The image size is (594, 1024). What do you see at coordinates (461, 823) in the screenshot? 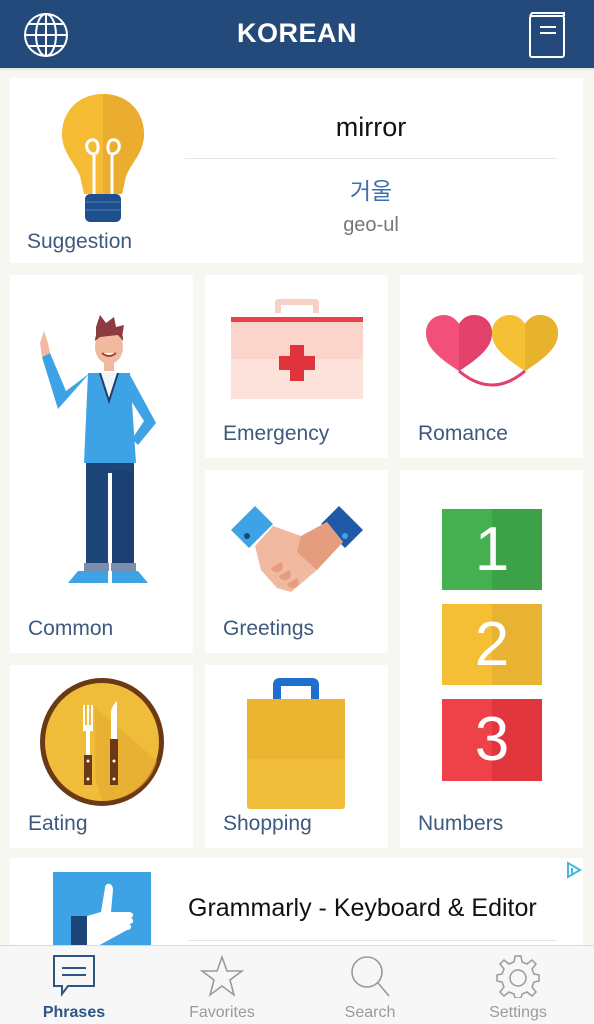
I see `category-label: Numbers` at bounding box center [461, 823].